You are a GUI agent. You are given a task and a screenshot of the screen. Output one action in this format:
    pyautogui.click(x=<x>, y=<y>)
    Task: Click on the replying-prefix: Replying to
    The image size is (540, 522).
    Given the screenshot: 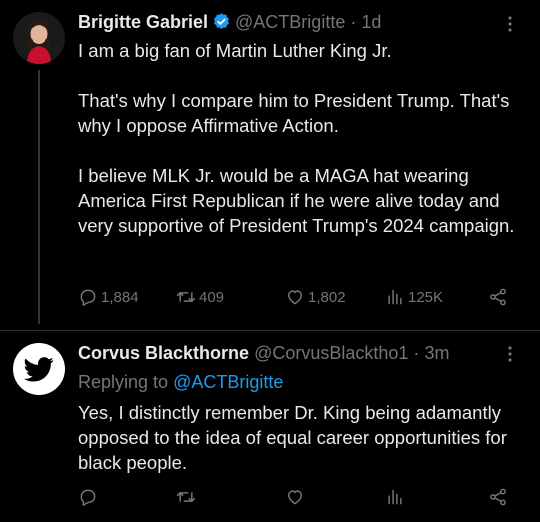 What is the action you would take?
    pyautogui.click(x=123, y=382)
    